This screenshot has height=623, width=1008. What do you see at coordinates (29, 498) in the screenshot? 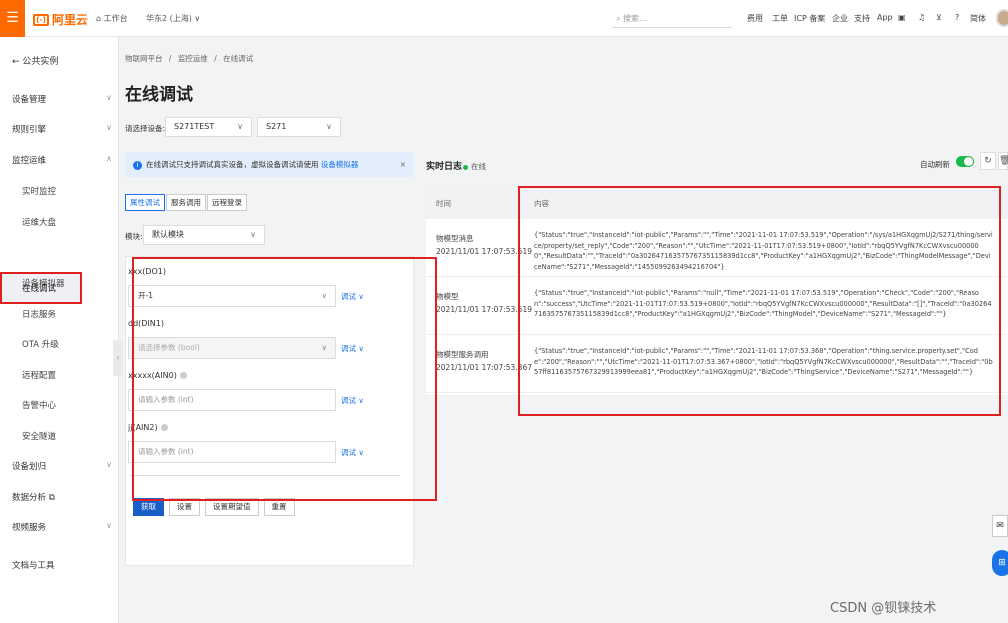
I see `group-label: 数据分析` at bounding box center [29, 498].